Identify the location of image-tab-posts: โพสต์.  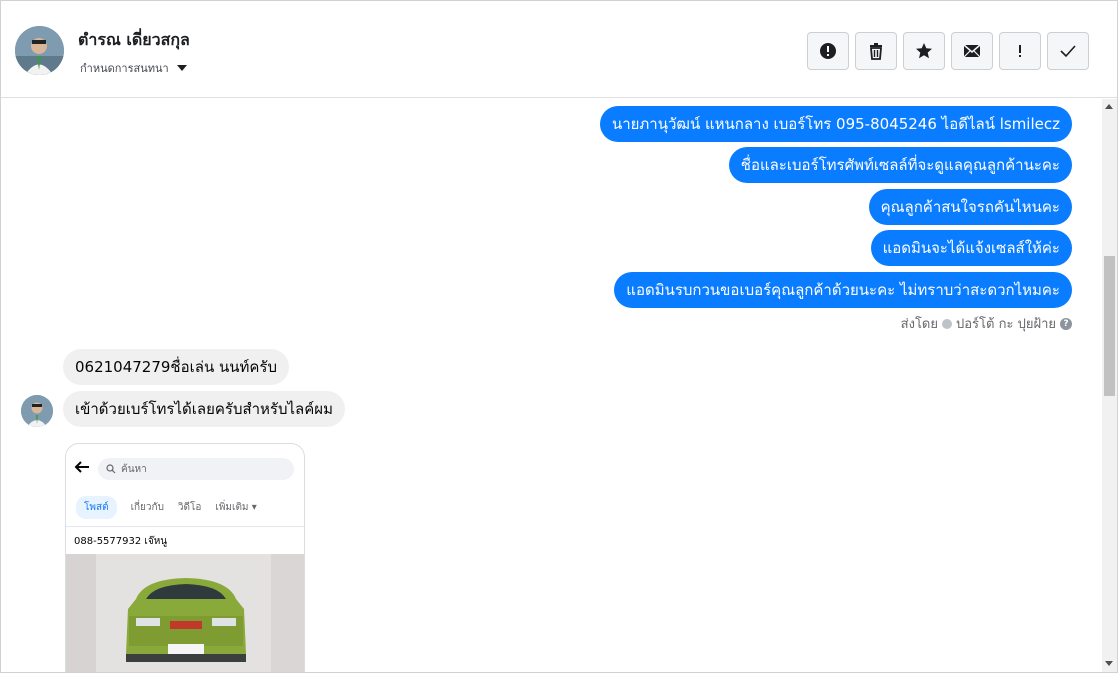
(96, 507).